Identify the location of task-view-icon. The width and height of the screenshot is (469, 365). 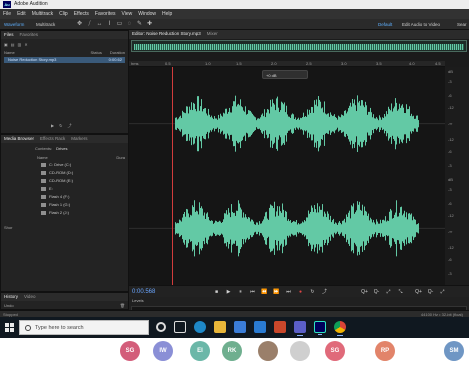
(180, 327).